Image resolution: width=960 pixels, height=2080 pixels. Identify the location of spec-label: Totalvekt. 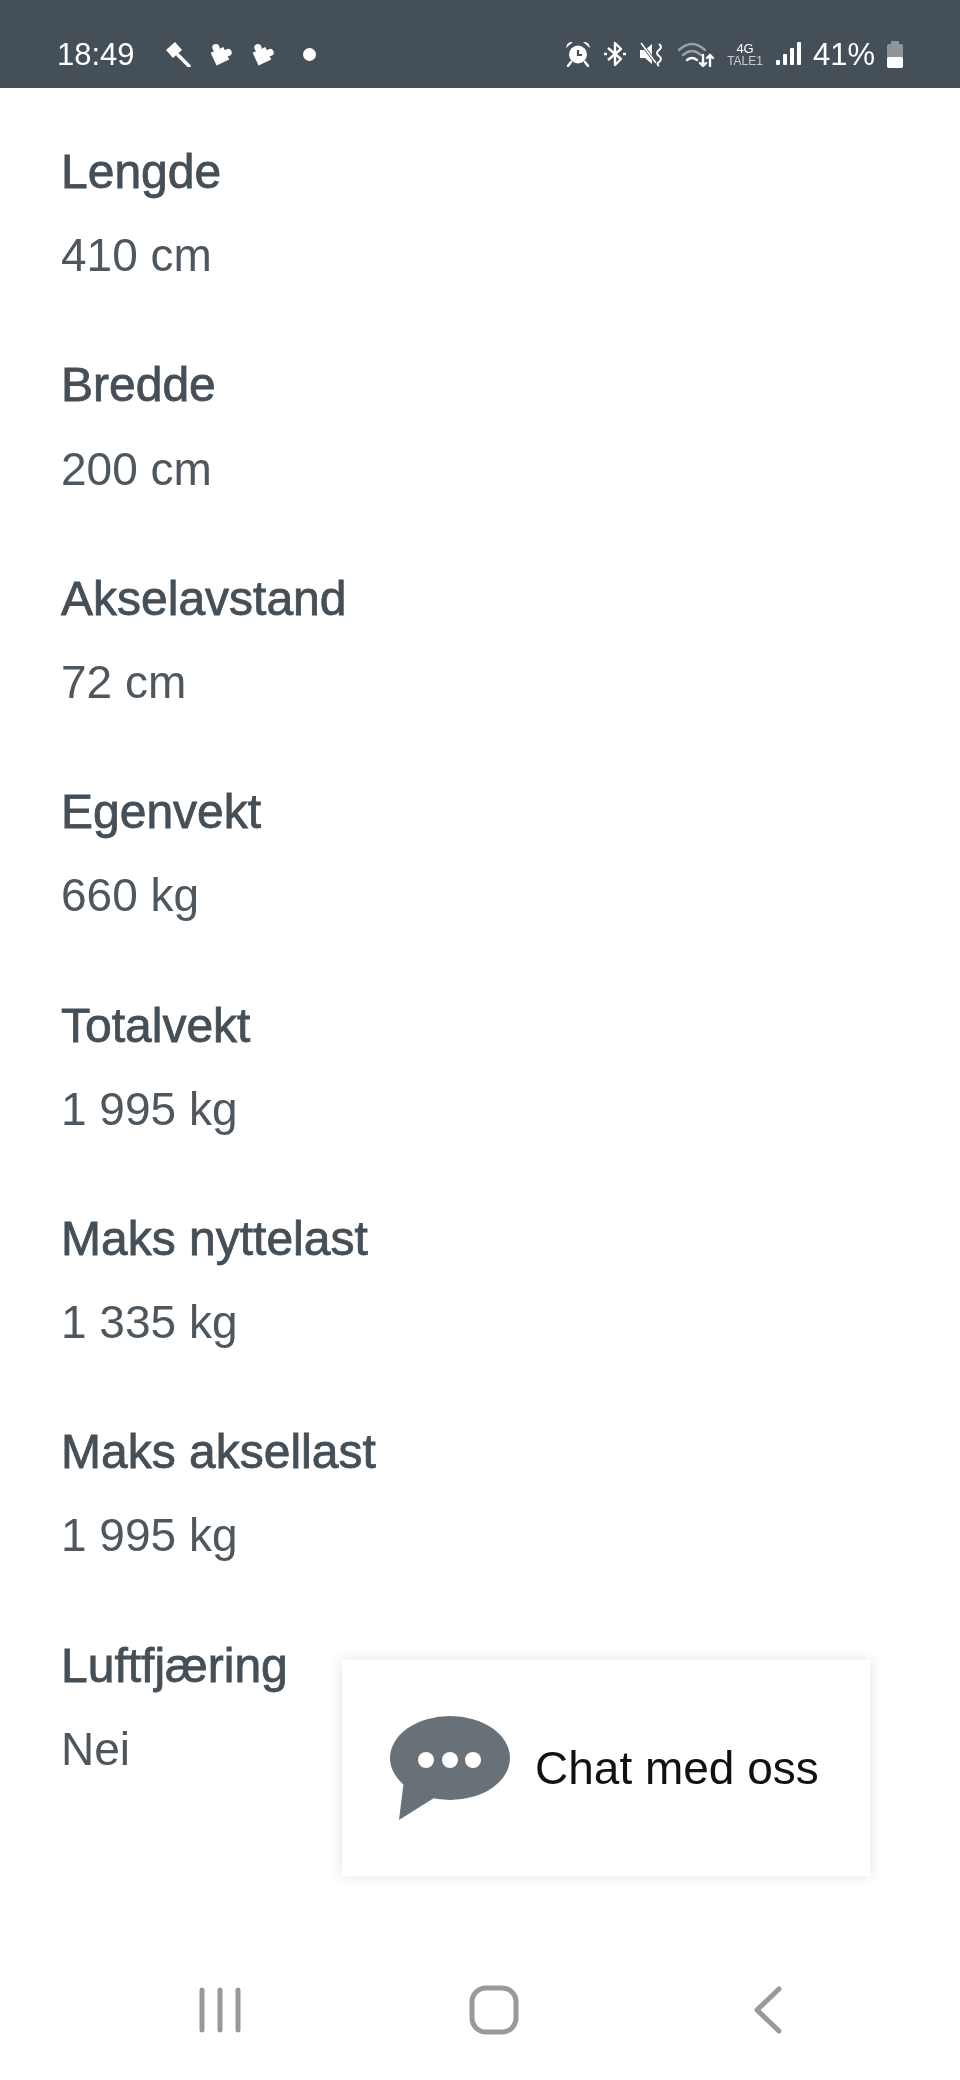
(156, 1025).